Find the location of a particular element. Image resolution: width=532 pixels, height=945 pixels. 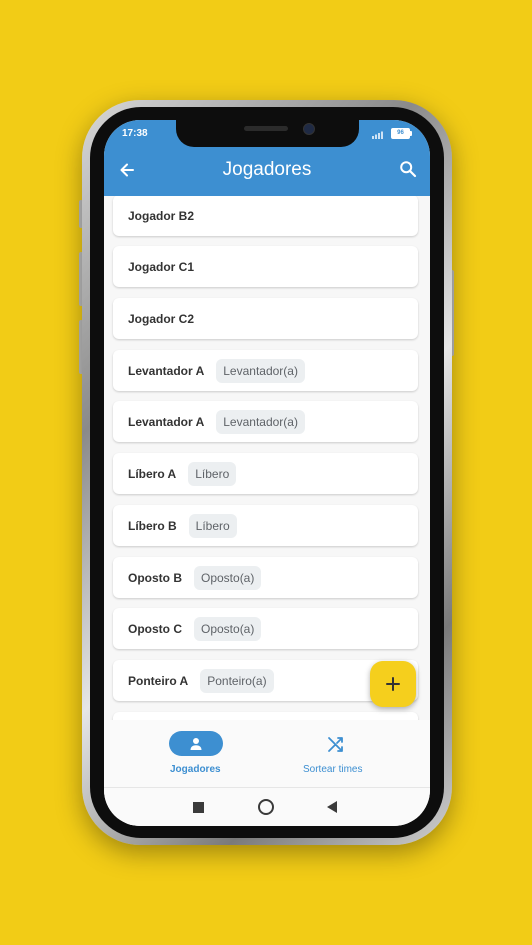

home-button is located at coordinates (266, 807).